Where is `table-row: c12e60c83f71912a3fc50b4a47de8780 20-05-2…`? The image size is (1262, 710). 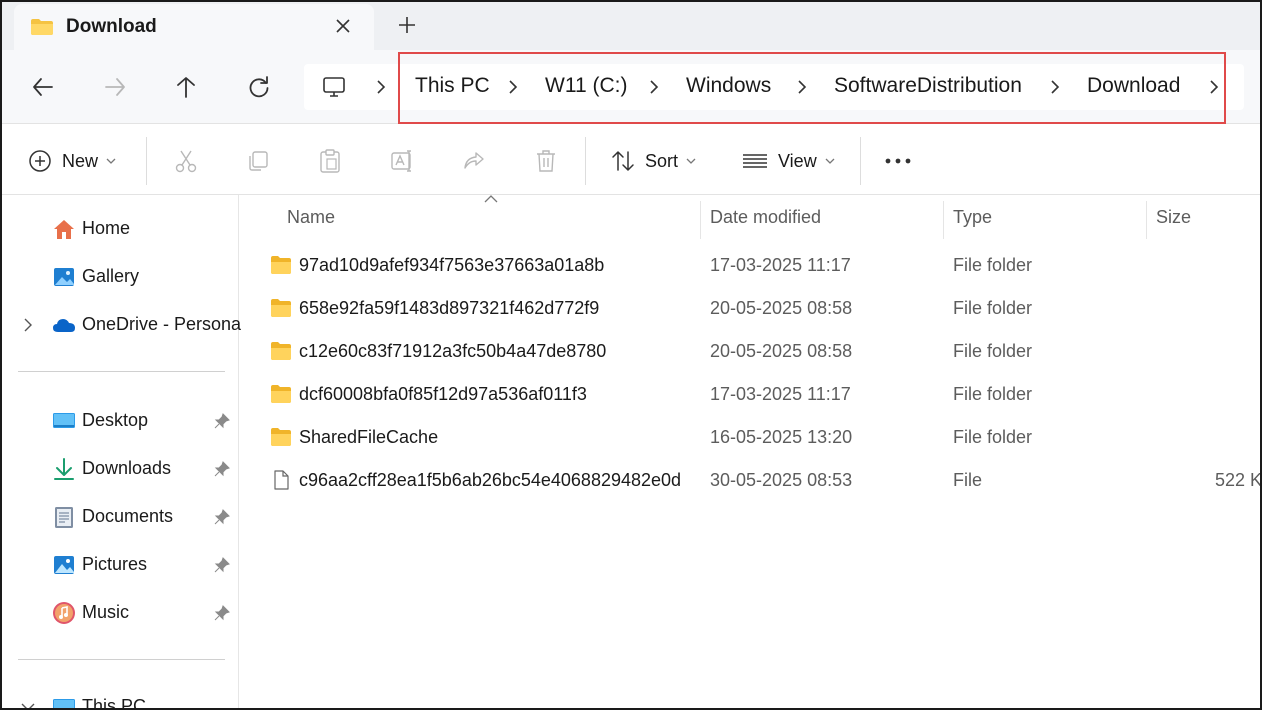 table-row: c12e60c83f71912a3fc50b4a47de8780 20-05-2… is located at coordinates (750, 351).